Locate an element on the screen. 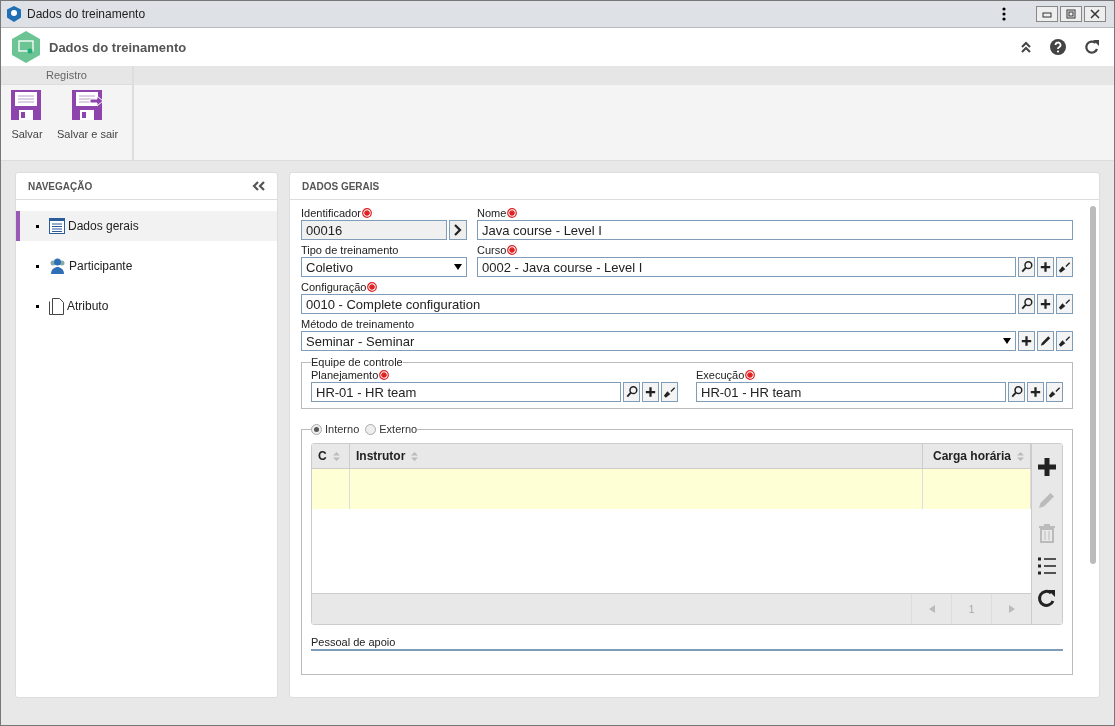  scrollbar is located at coordinates (1093, 385).